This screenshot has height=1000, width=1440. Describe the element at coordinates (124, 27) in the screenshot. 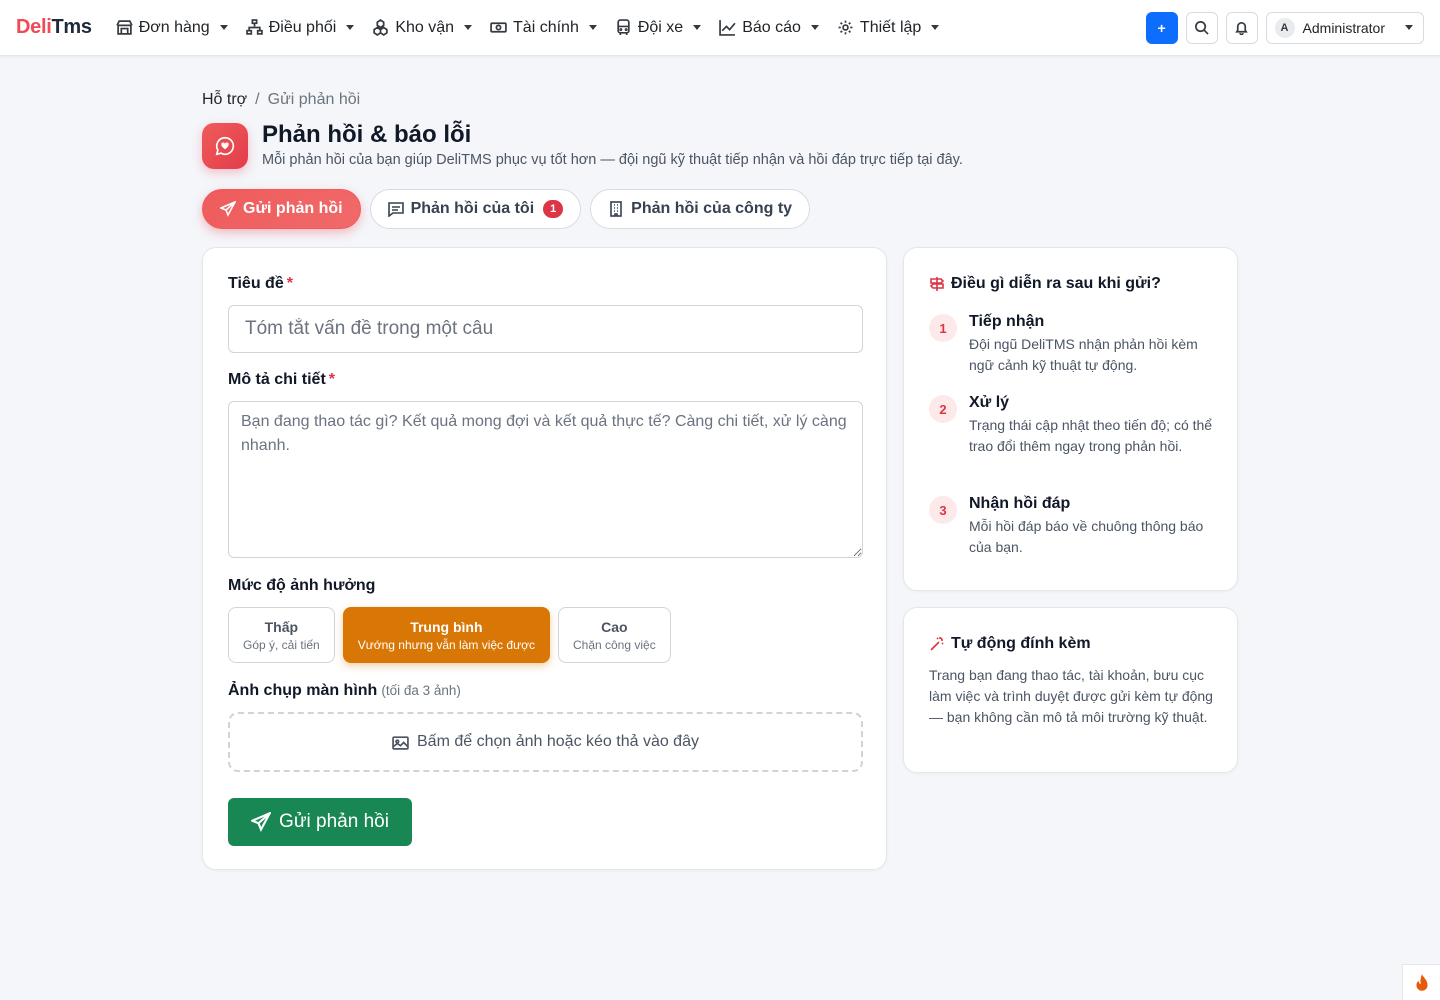

I see `store-icon` at that location.